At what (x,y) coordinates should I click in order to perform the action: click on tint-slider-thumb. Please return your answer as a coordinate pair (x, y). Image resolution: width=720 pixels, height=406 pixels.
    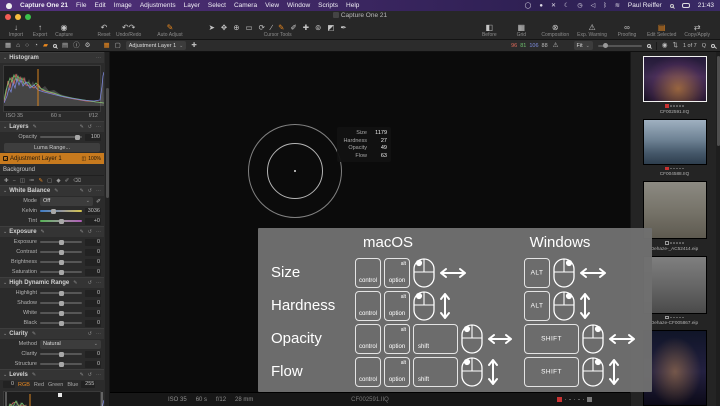
    Looking at the image, I should click on (61, 221).